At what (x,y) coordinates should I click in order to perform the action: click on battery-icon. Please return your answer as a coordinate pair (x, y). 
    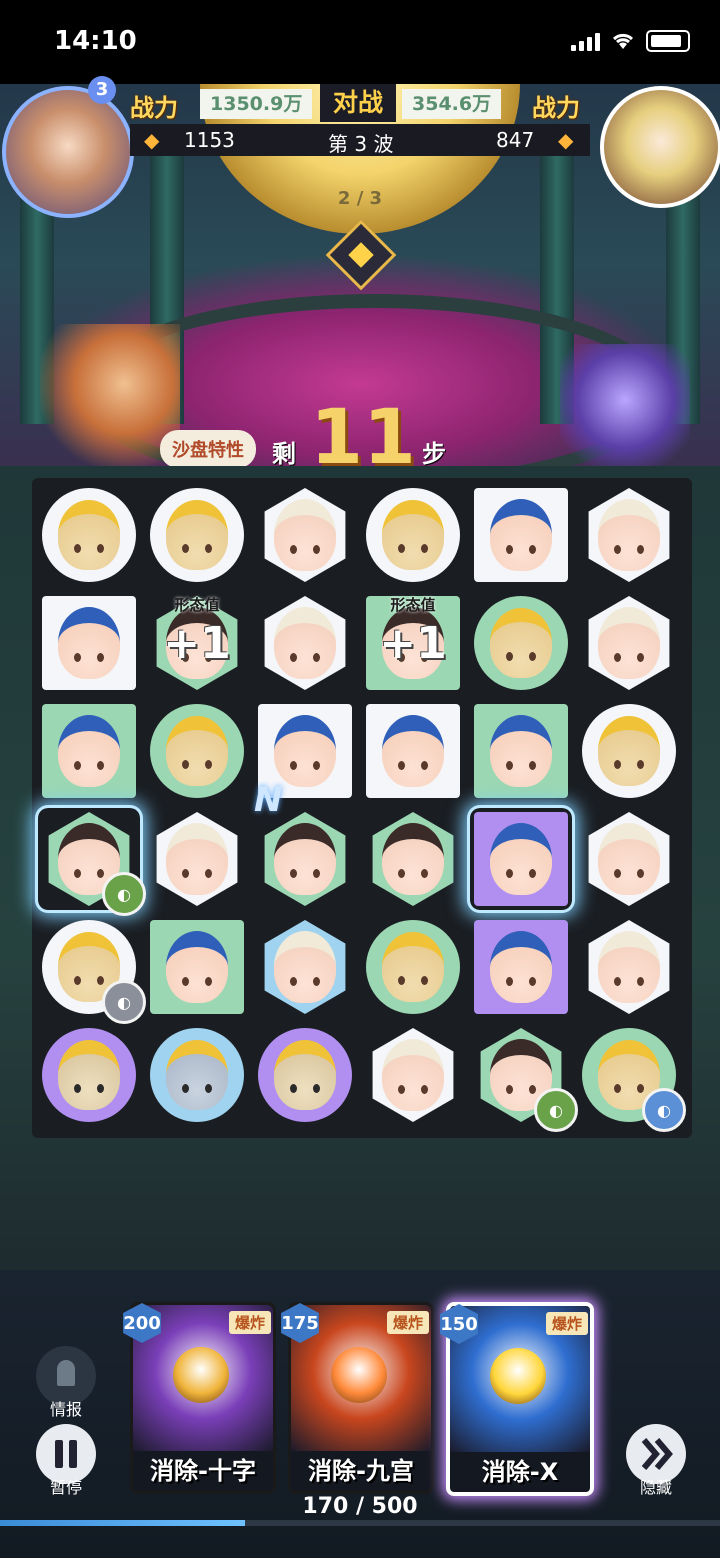
    Looking at the image, I should click on (668, 41).